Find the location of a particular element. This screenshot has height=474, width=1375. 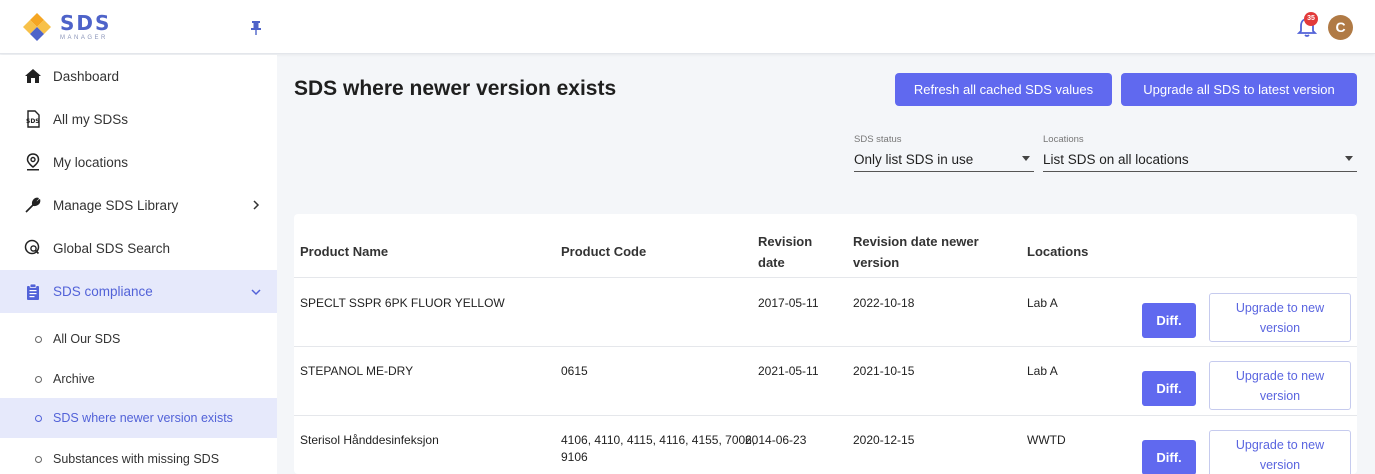

column-header-revision-date-newer: Revision date newer version is located at coordinates (916, 252).